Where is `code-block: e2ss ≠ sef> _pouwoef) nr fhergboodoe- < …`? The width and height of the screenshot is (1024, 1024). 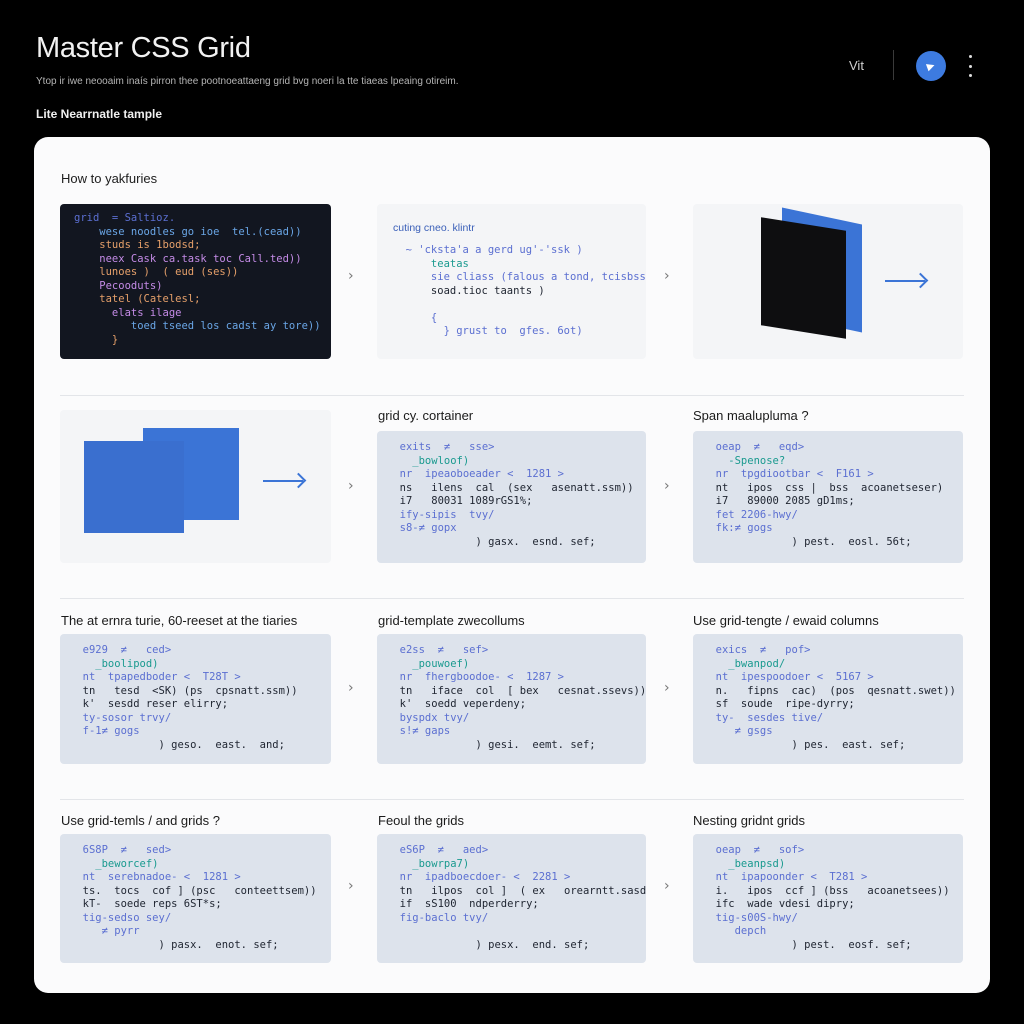 code-block: e2ss ≠ sef> _pouwoef) nr fhergboodoe- < … is located at coordinates (516, 698).